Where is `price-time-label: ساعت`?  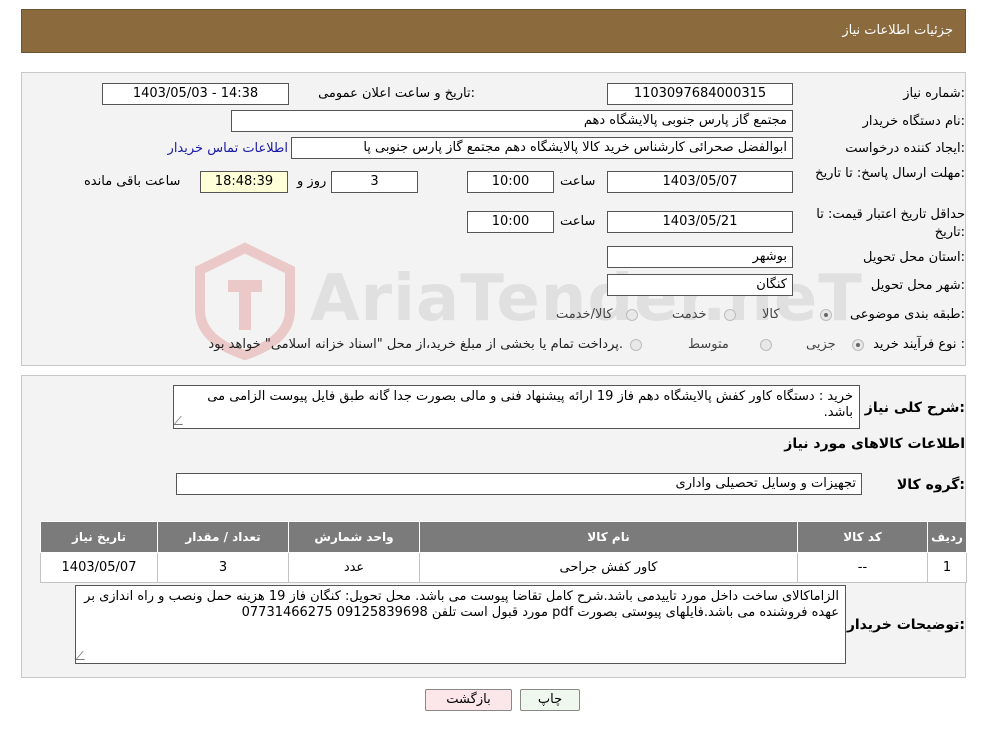
price-time-label: ساعت is located at coordinates (578, 221).